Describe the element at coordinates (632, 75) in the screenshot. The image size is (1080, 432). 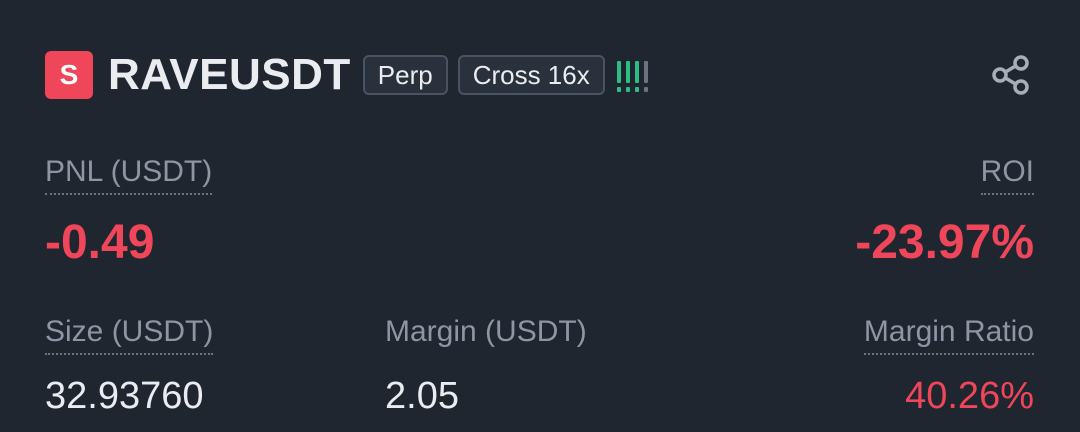
I see `signal-bars-icon` at that location.